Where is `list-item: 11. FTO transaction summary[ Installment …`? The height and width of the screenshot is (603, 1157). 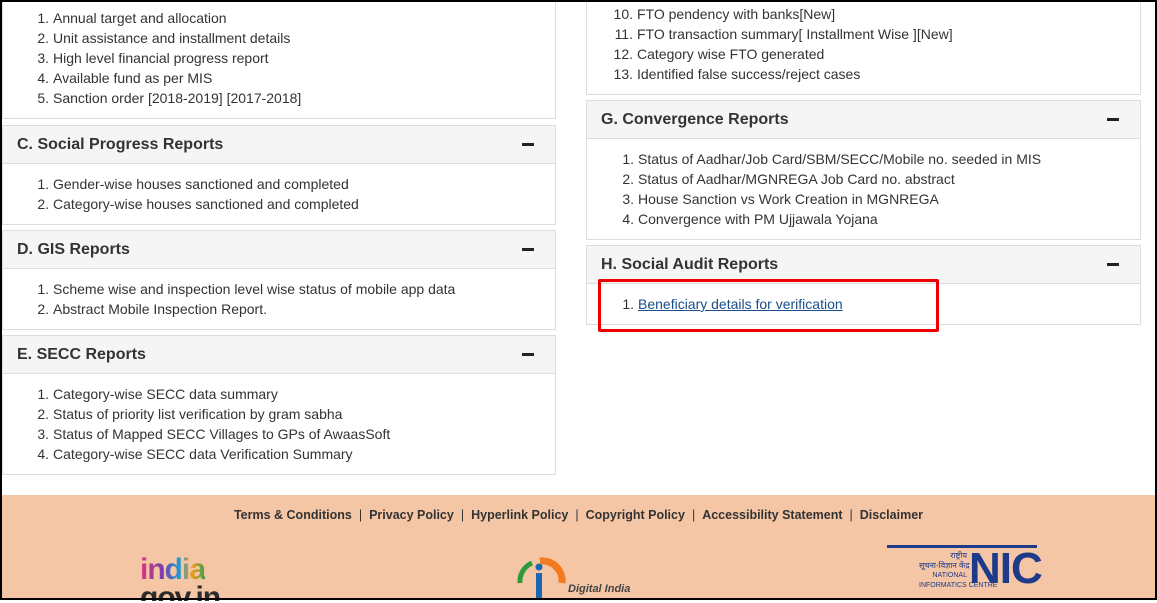 list-item: 11. FTO transaction summary[ Installment … is located at coordinates (783, 34).